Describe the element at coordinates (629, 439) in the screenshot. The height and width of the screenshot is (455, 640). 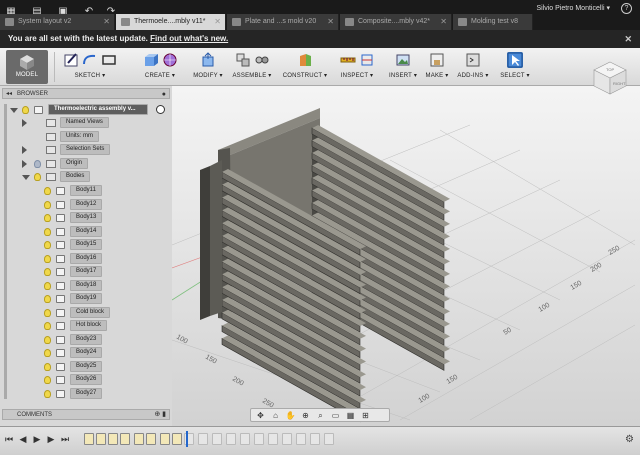
I see `gear-icon: ⚙` at that location.